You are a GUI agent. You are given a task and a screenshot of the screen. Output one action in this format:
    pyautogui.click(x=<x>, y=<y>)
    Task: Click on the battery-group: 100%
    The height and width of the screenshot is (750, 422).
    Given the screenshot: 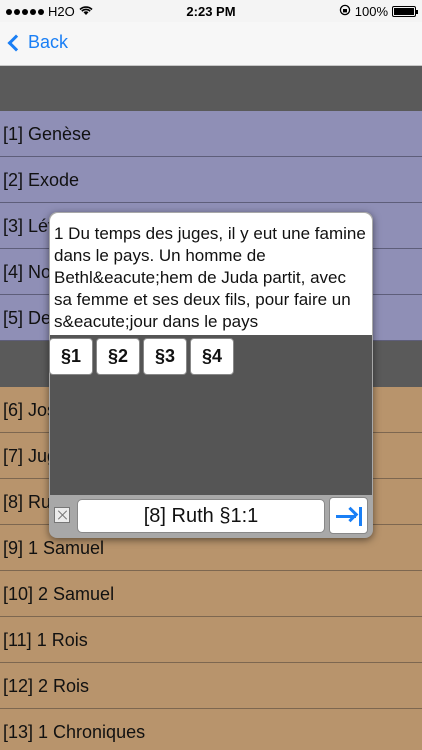 What is the action you would take?
    pyautogui.click(x=378, y=11)
    